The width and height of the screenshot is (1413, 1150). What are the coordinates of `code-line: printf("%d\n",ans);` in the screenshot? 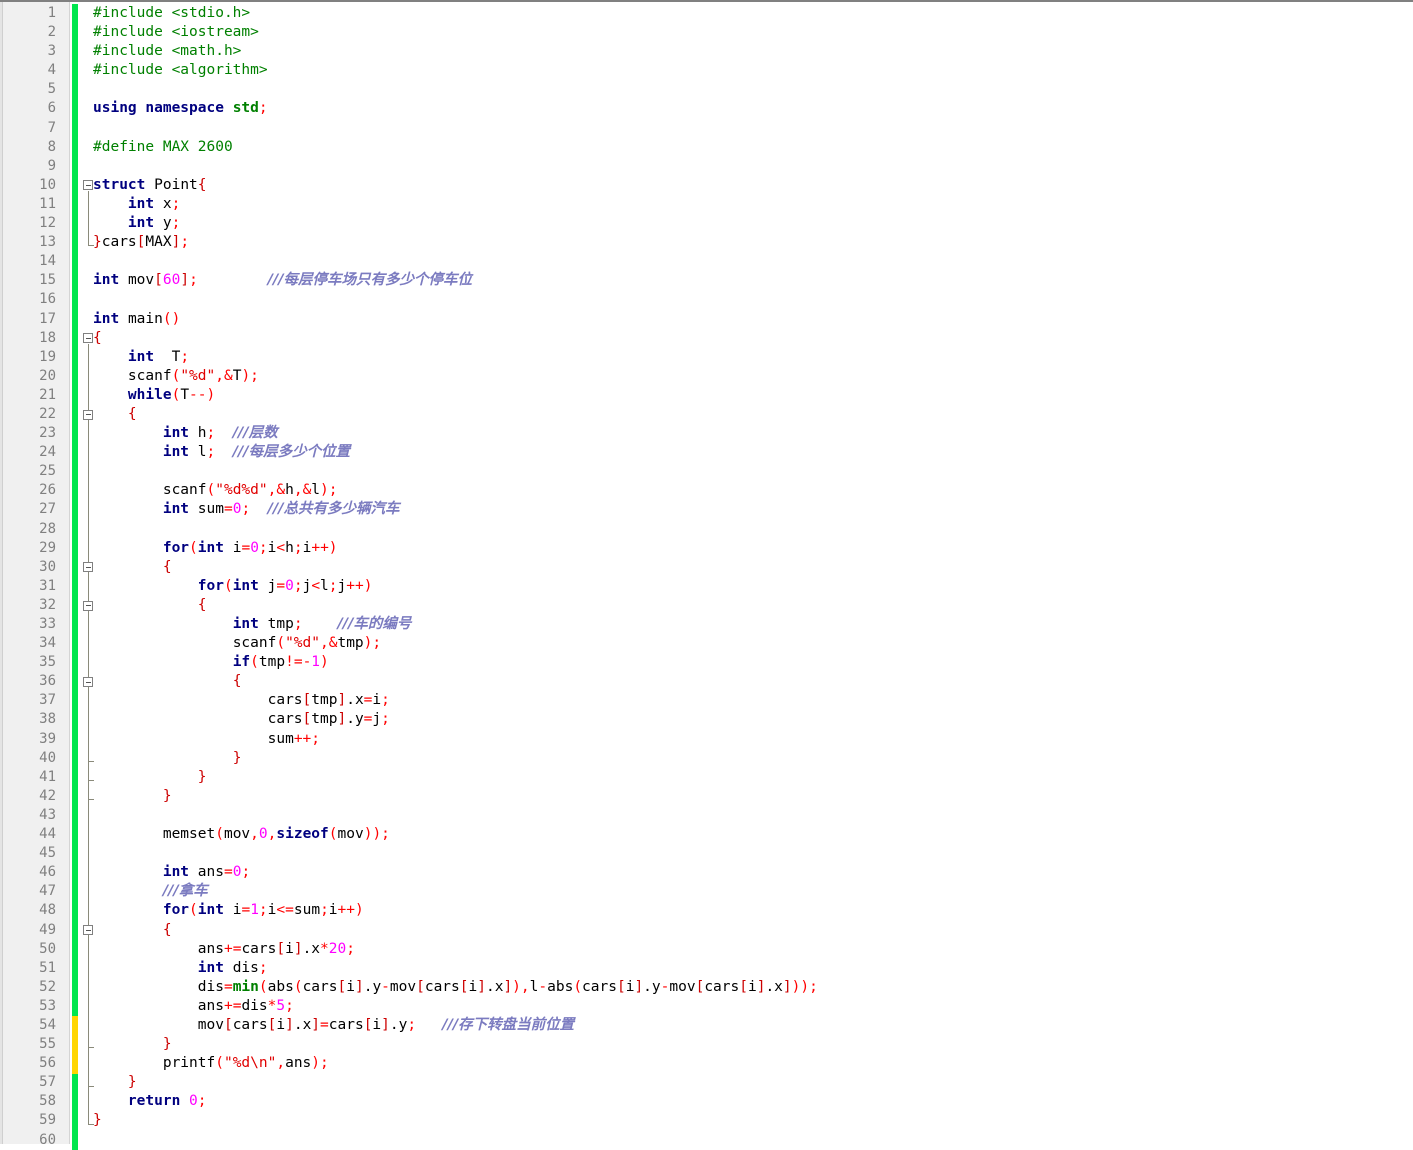 It's located at (753, 1063).